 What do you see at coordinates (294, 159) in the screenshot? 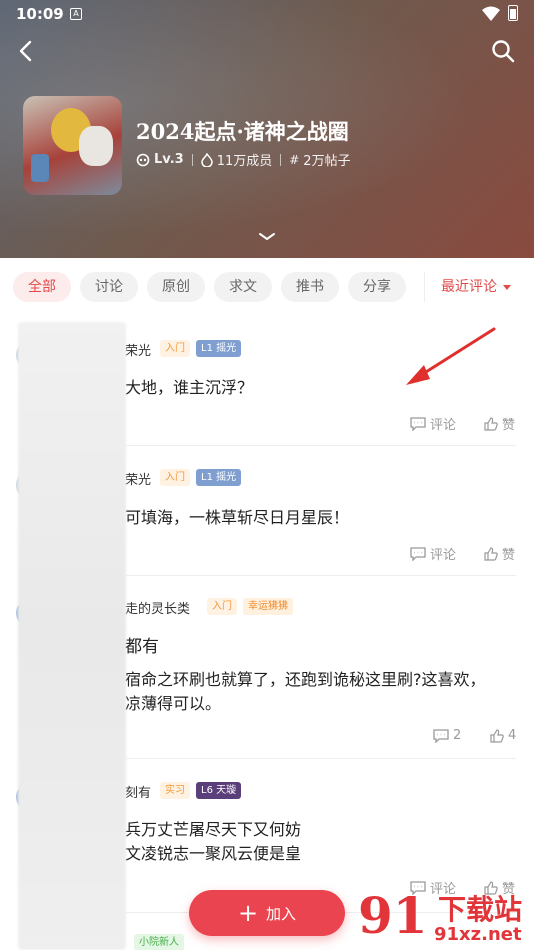
I see `hashtag-icon: #` at bounding box center [294, 159].